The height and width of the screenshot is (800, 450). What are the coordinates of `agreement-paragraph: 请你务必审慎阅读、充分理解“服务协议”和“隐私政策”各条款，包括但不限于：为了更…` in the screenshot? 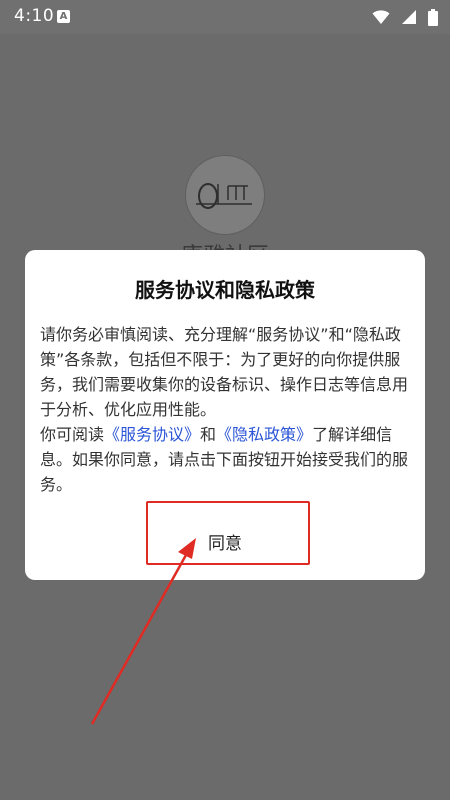 It's located at (224, 372).